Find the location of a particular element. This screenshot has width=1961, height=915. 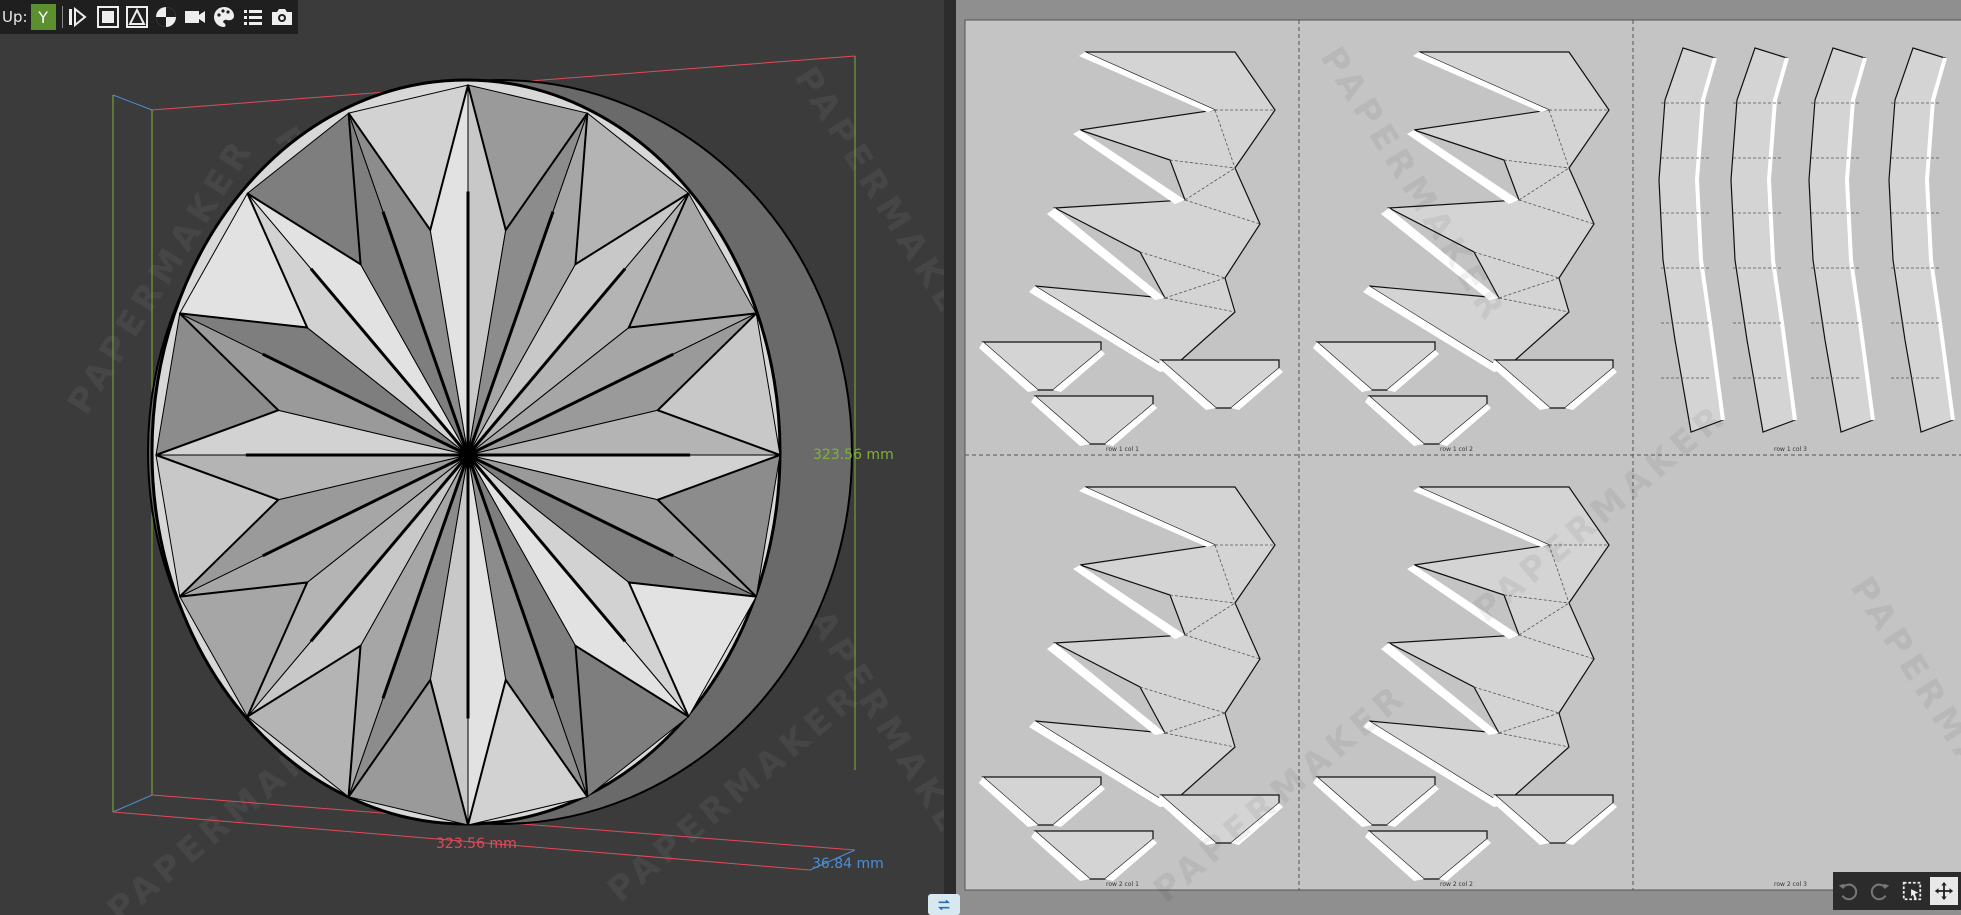

texture-mode-icon is located at coordinates (166, 17).